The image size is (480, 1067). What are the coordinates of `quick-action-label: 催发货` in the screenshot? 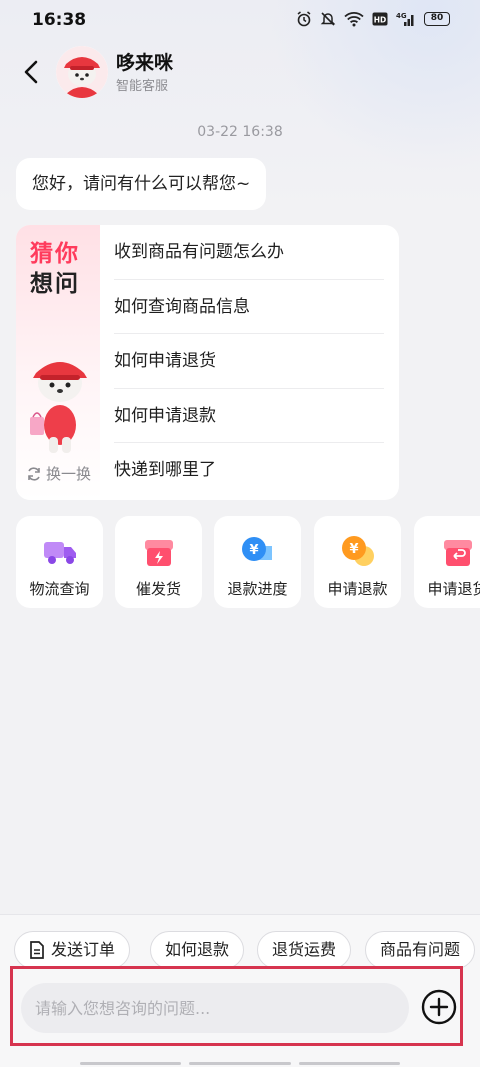 It's located at (158, 589).